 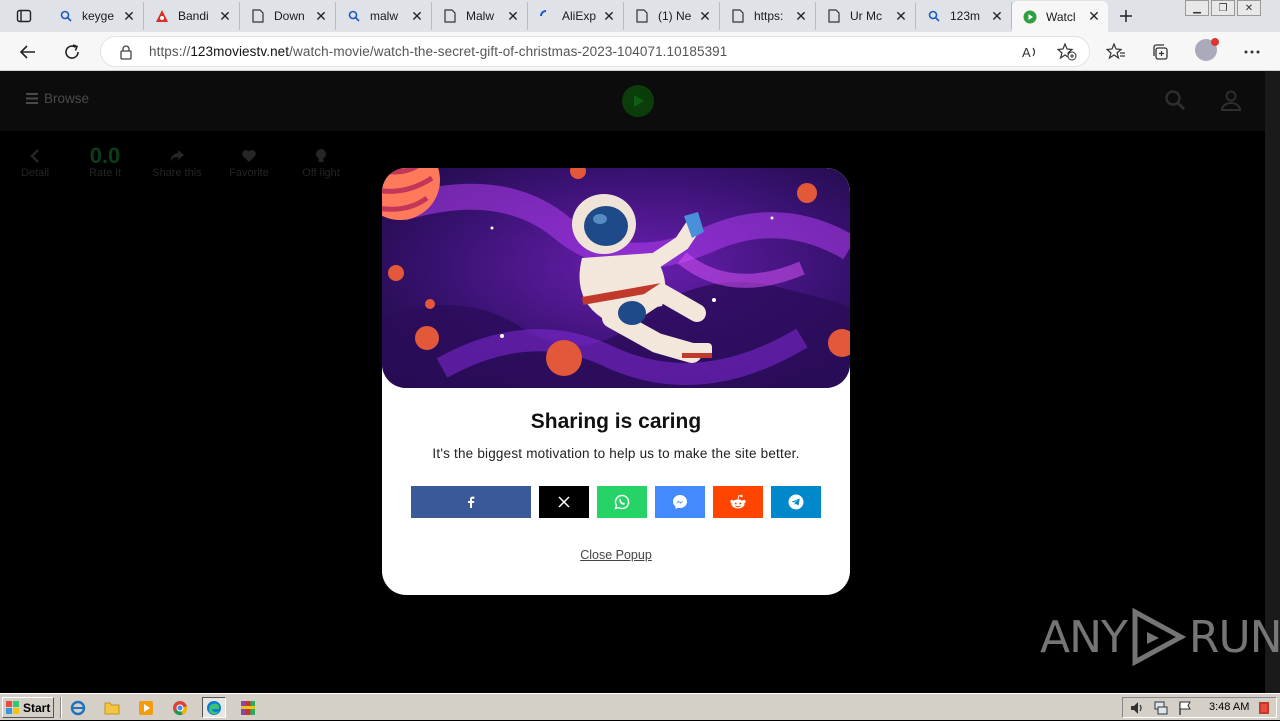 I want to click on tab-download: Down ✕, so click(x=288, y=16).